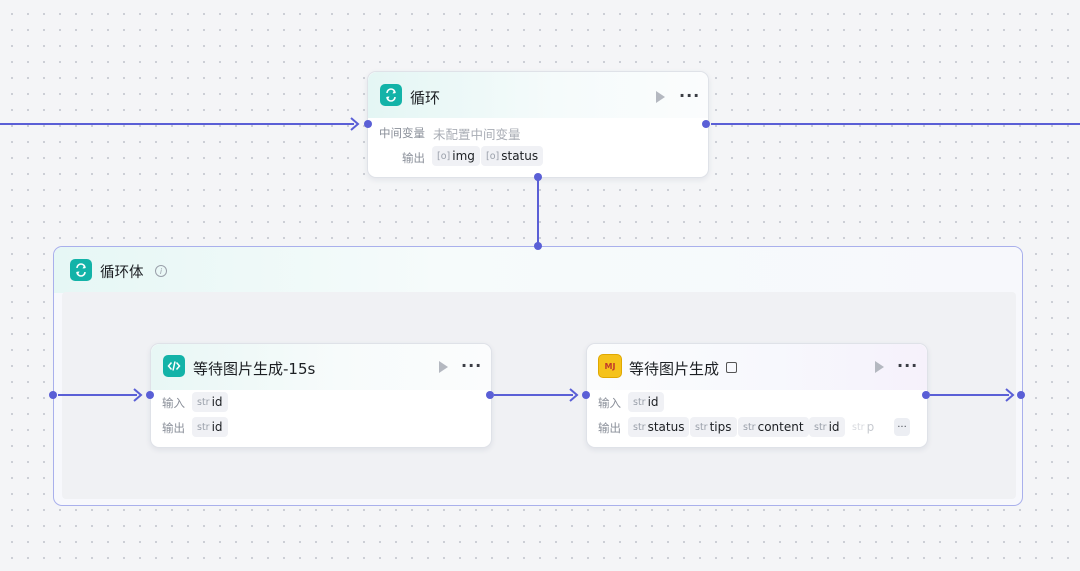 This screenshot has width=1080, height=571. What do you see at coordinates (122, 273) in the screenshot?
I see `loop-body-title: 循环体` at bounding box center [122, 273].